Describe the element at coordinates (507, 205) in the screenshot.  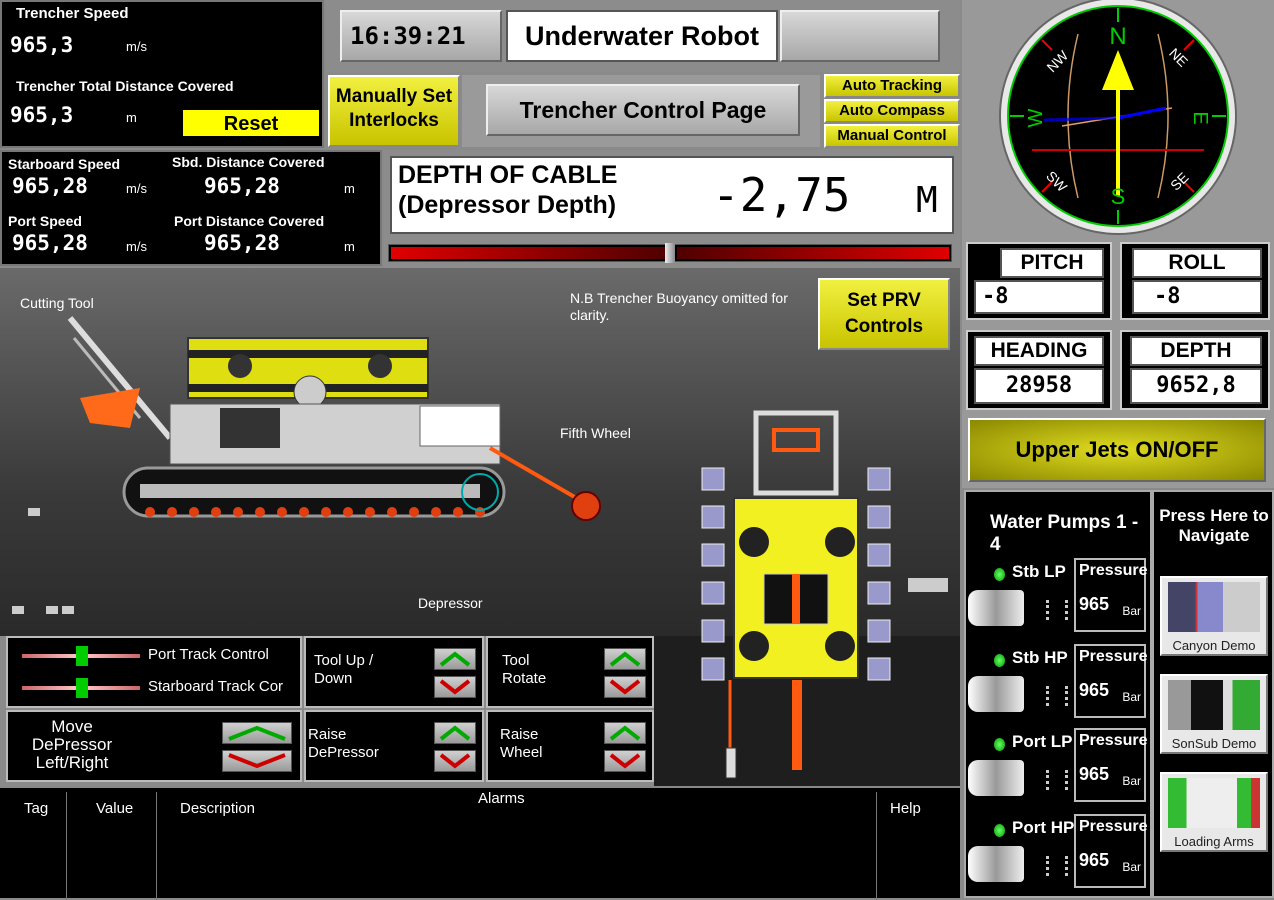
I see `depth-cable-label-2: (Depressor Depth)` at that location.